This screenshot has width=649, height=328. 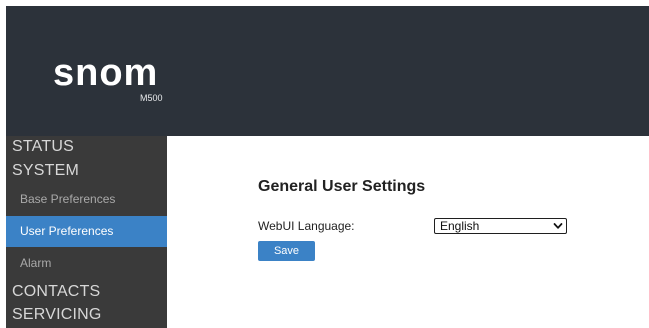 What do you see at coordinates (306, 226) in the screenshot?
I see `webui-language-label: WebUI Language:` at bounding box center [306, 226].